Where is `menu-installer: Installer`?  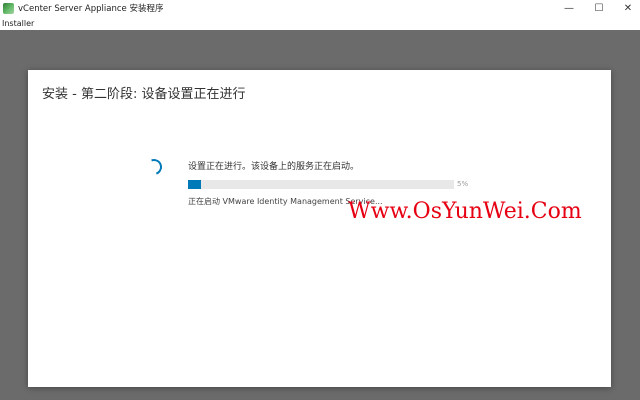
menu-installer: Installer is located at coordinates (18, 24).